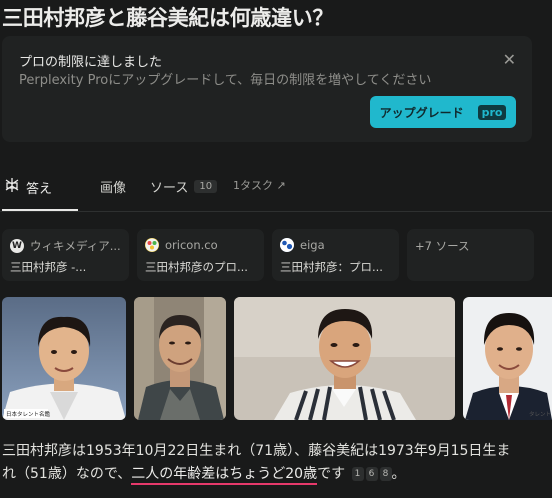 Image resolution: width=552 pixels, height=498 pixels. I want to click on answer-text-segment: 。, so click(398, 474).